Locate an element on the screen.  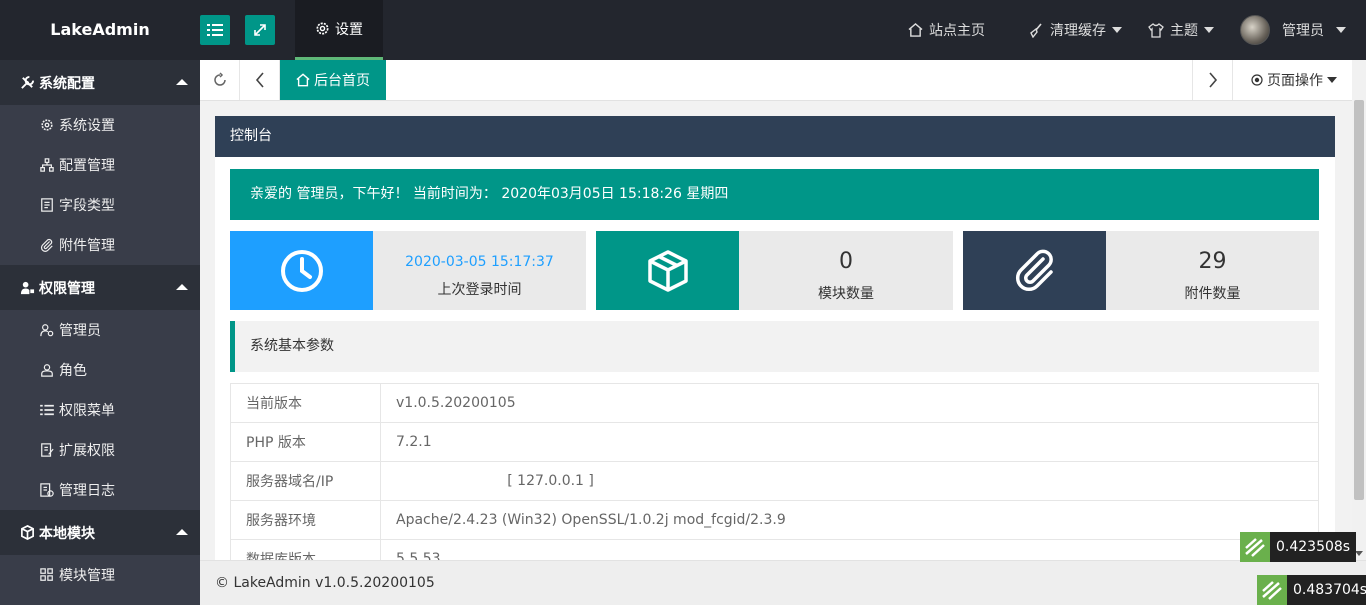
stat-card-attachments: 29 附件数量 is located at coordinates (1141, 270).